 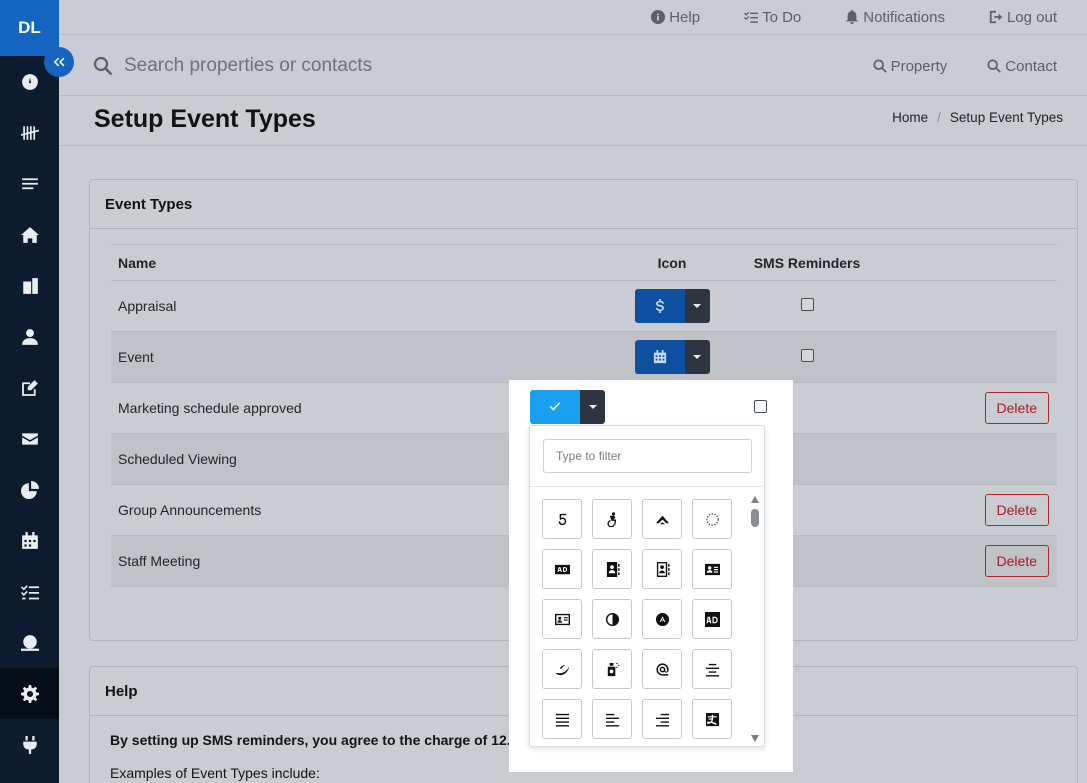 What do you see at coordinates (996, 17) in the screenshot?
I see `sign-out-icon` at bounding box center [996, 17].